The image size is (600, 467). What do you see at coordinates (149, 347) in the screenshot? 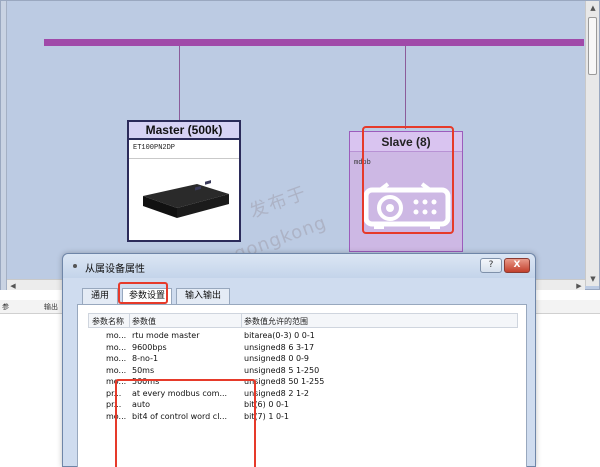
I see `param-value: 9600bps` at bounding box center [149, 347].